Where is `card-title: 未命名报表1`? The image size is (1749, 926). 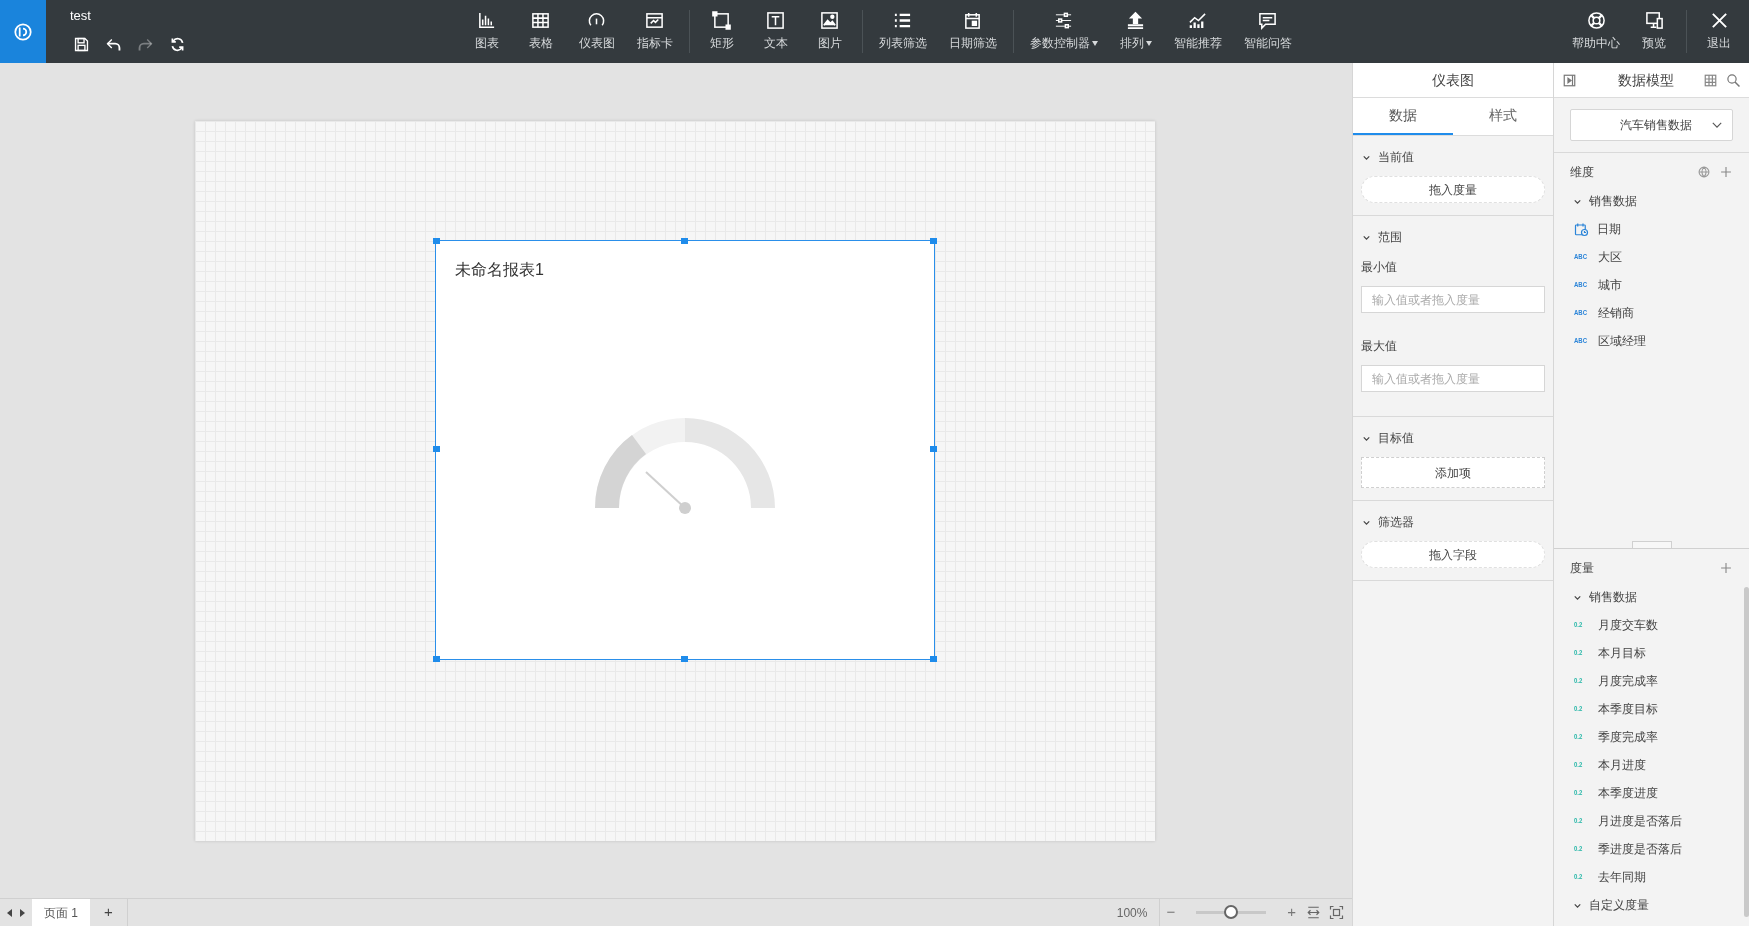 card-title: 未命名报表1 is located at coordinates (499, 270).